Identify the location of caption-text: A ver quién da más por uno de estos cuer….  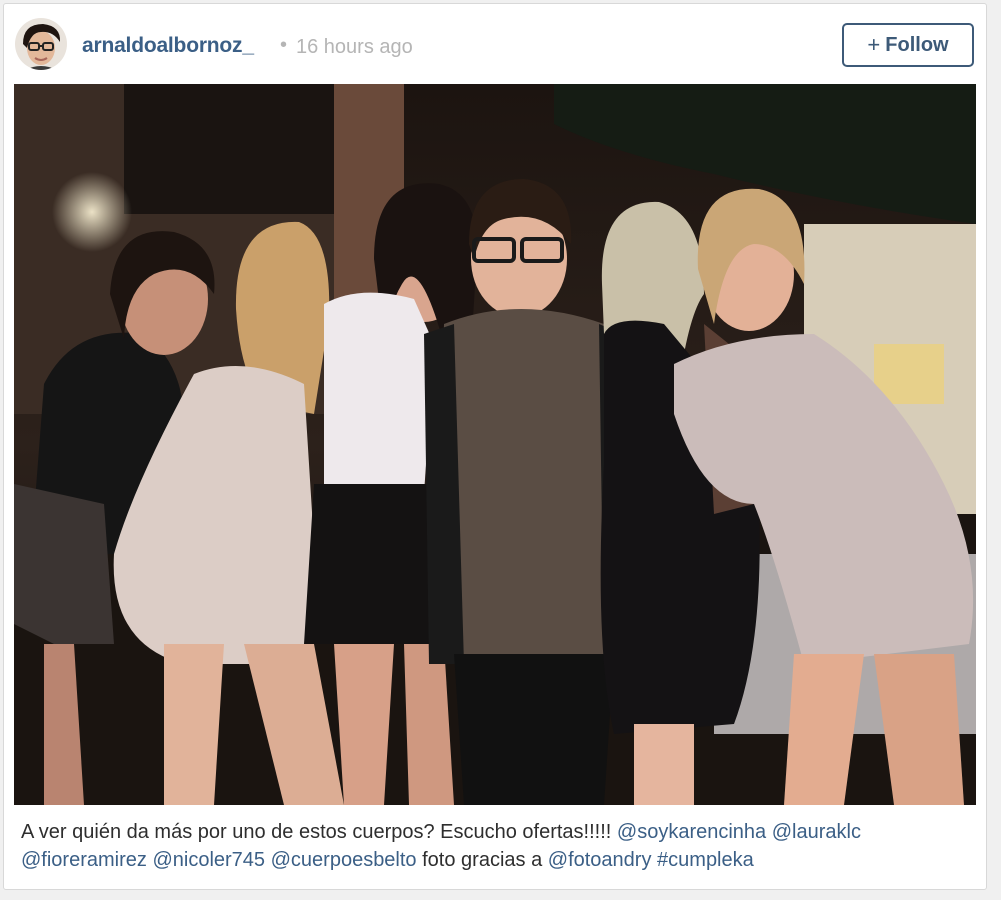
(316, 832).